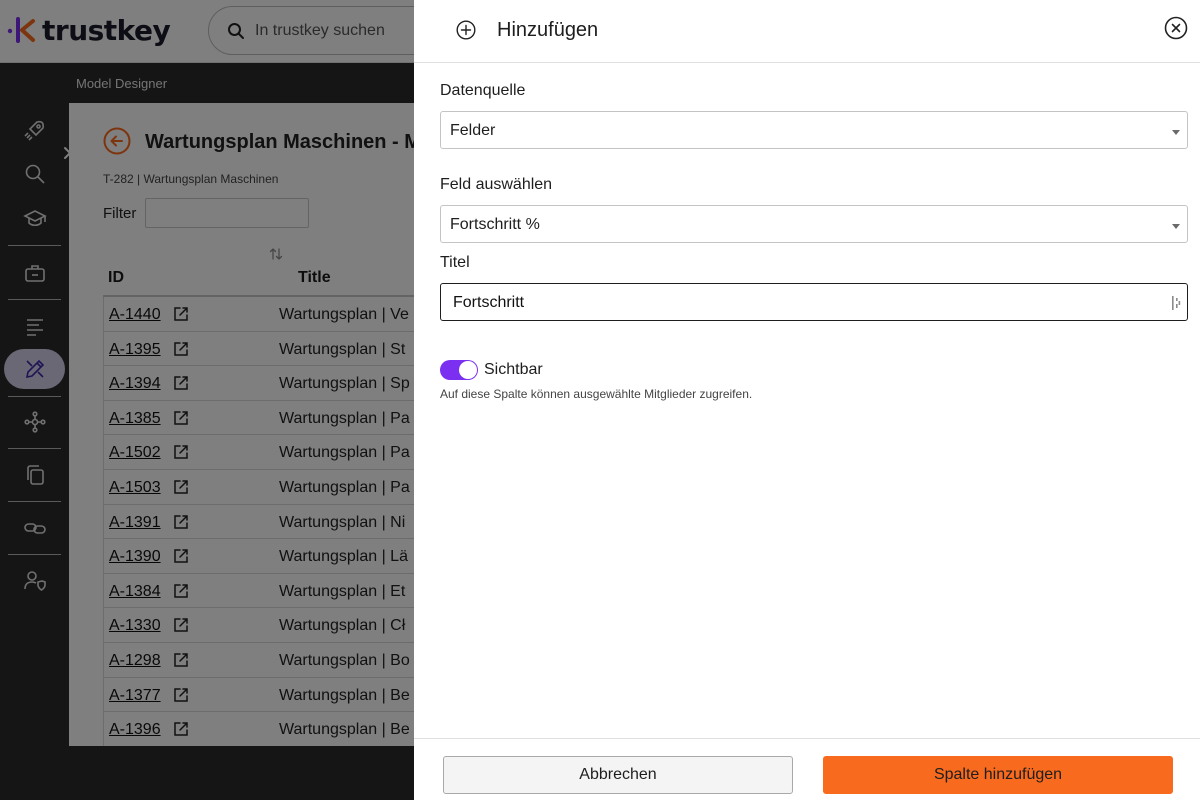  I want to click on title-label: Titel, so click(455, 262).